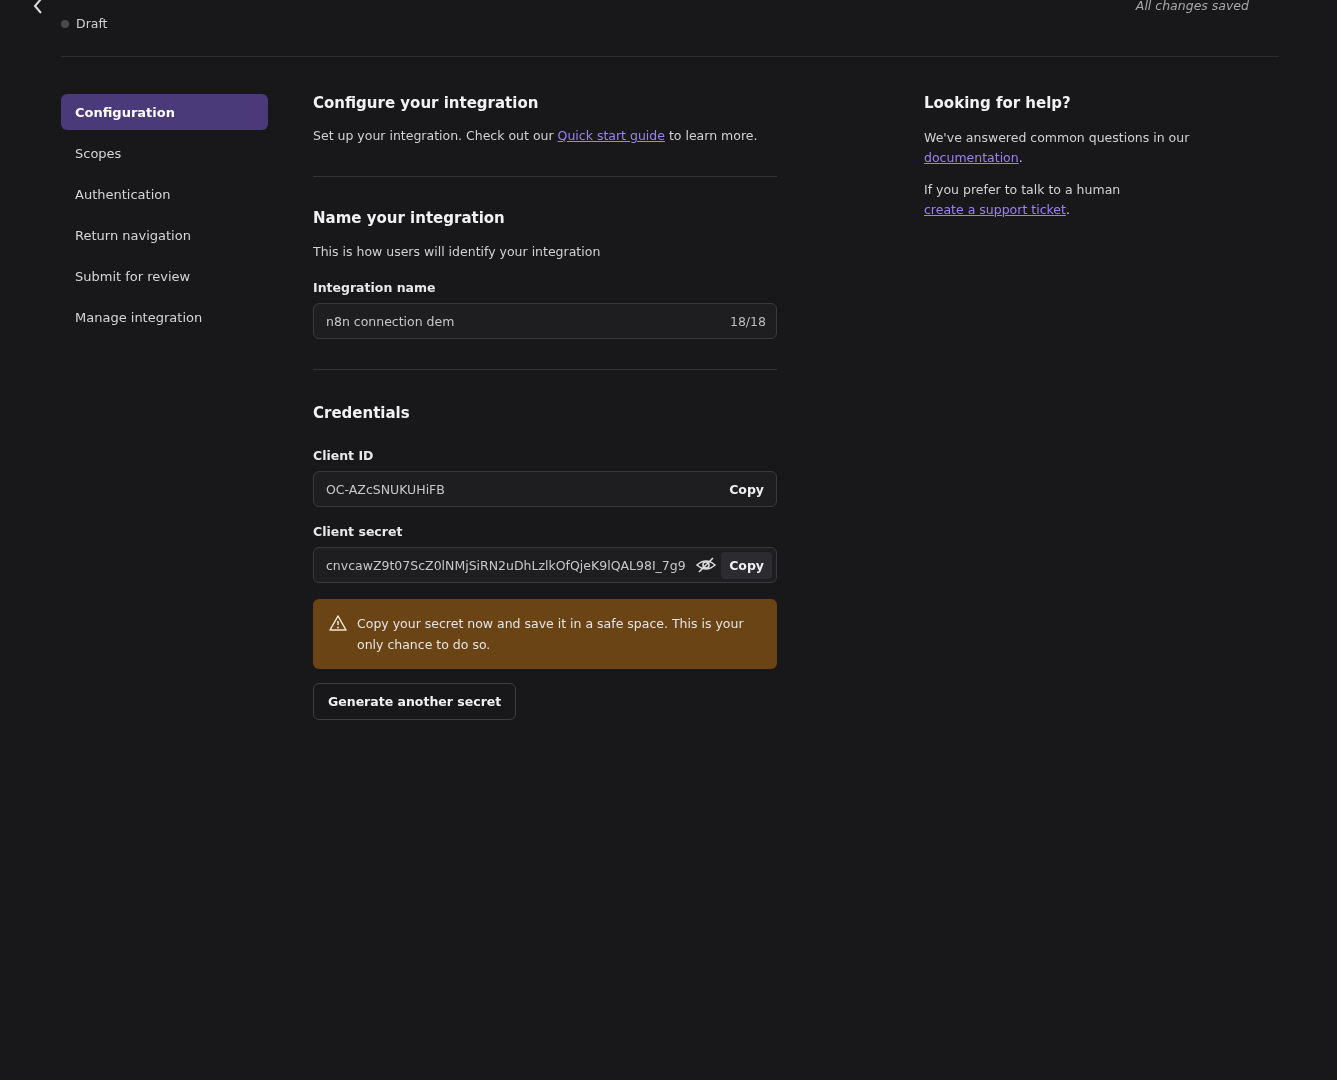 The height and width of the screenshot is (1080, 1337). I want to click on integration-name-input: n8n connection dem, so click(528, 321).